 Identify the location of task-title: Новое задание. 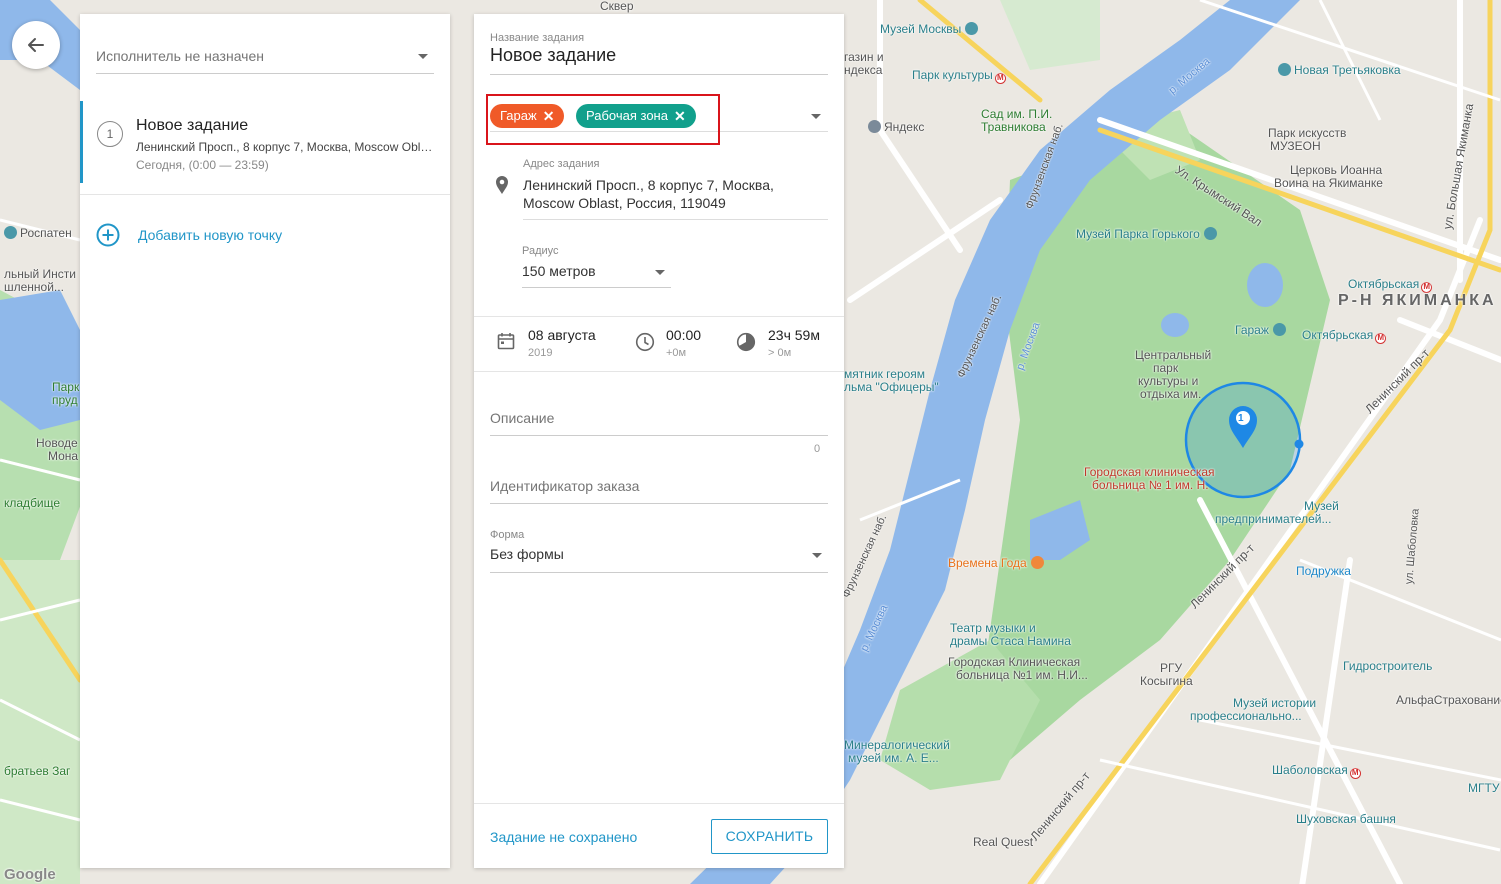
(192, 125).